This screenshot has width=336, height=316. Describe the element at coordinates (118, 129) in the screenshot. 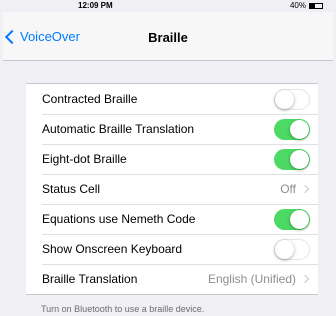

I see `setting-label: Automatic Braille Translation` at that location.